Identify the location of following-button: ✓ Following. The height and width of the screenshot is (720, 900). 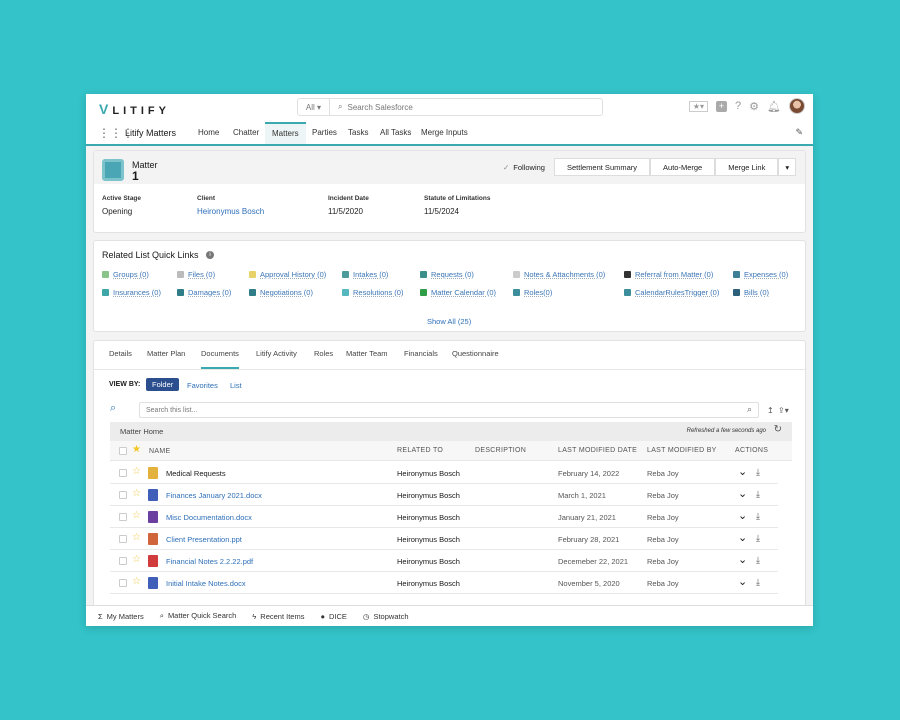
(524, 167).